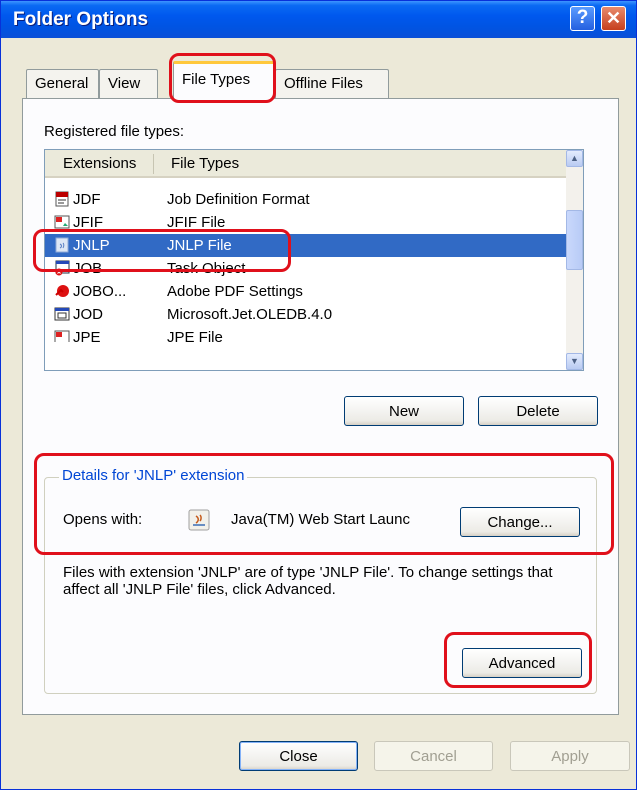 Image resolution: width=637 pixels, height=790 pixels. Describe the element at coordinates (124, 83) in the screenshot. I see `tab-view-label: View` at that location.